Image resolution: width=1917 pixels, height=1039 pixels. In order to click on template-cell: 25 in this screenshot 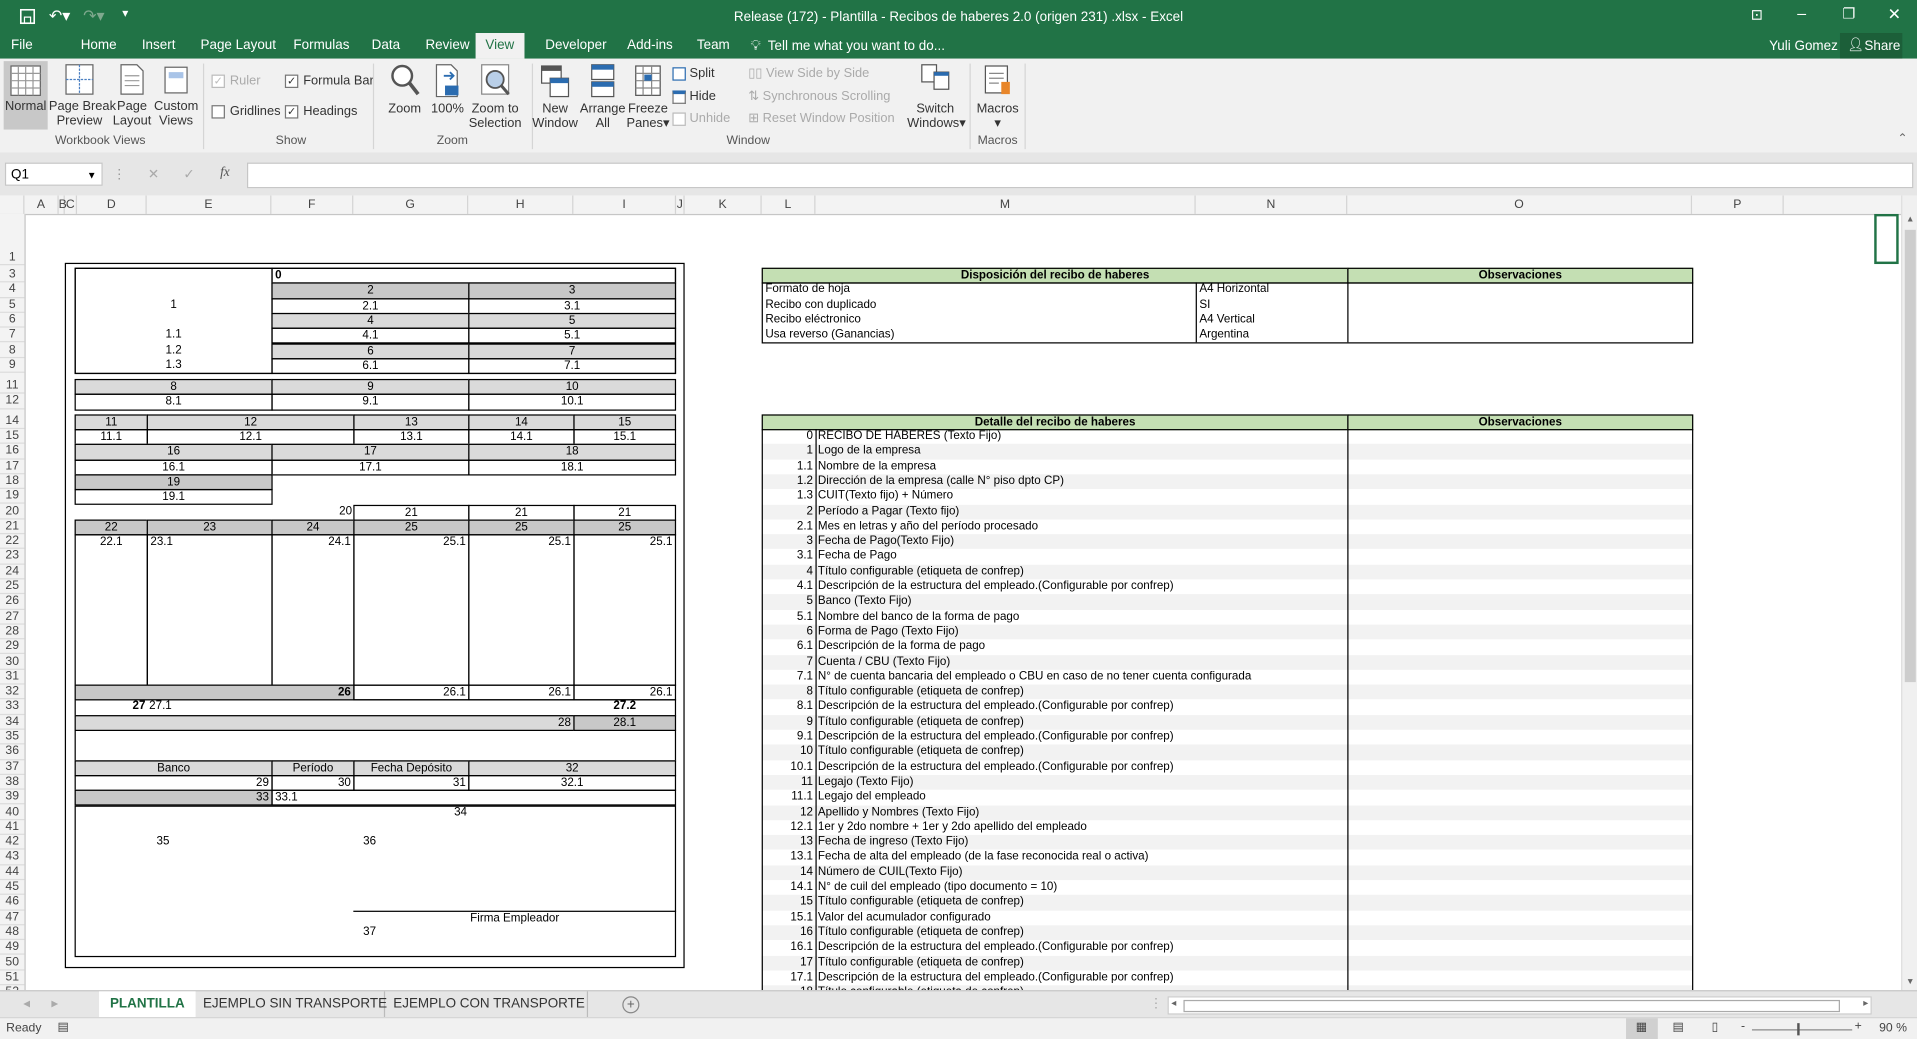, I will do `click(411, 527)`.